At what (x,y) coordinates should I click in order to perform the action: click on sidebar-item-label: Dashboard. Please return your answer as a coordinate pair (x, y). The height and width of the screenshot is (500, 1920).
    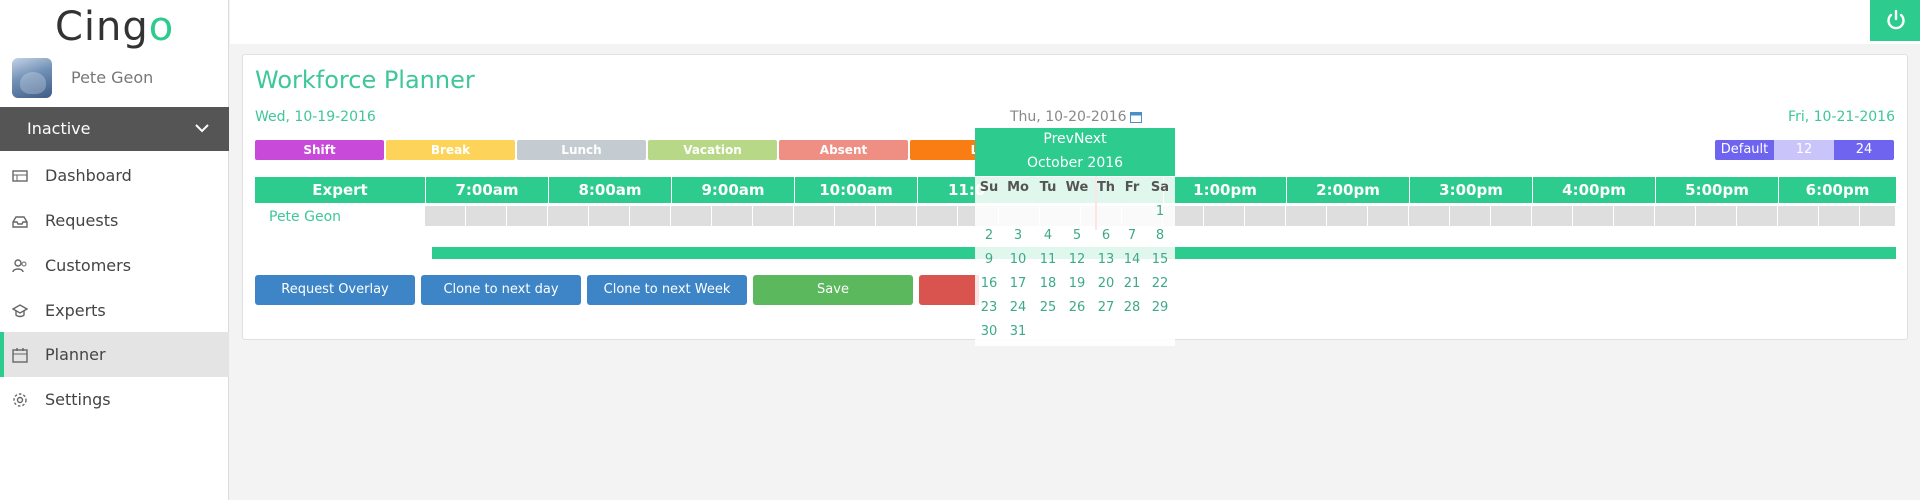
    Looking at the image, I should click on (88, 175).